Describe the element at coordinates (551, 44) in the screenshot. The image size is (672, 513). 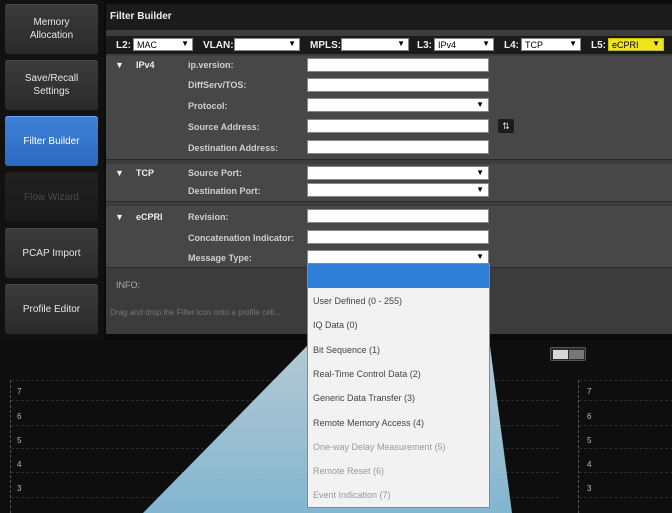
I see `l4-select: TCP ▼` at that location.